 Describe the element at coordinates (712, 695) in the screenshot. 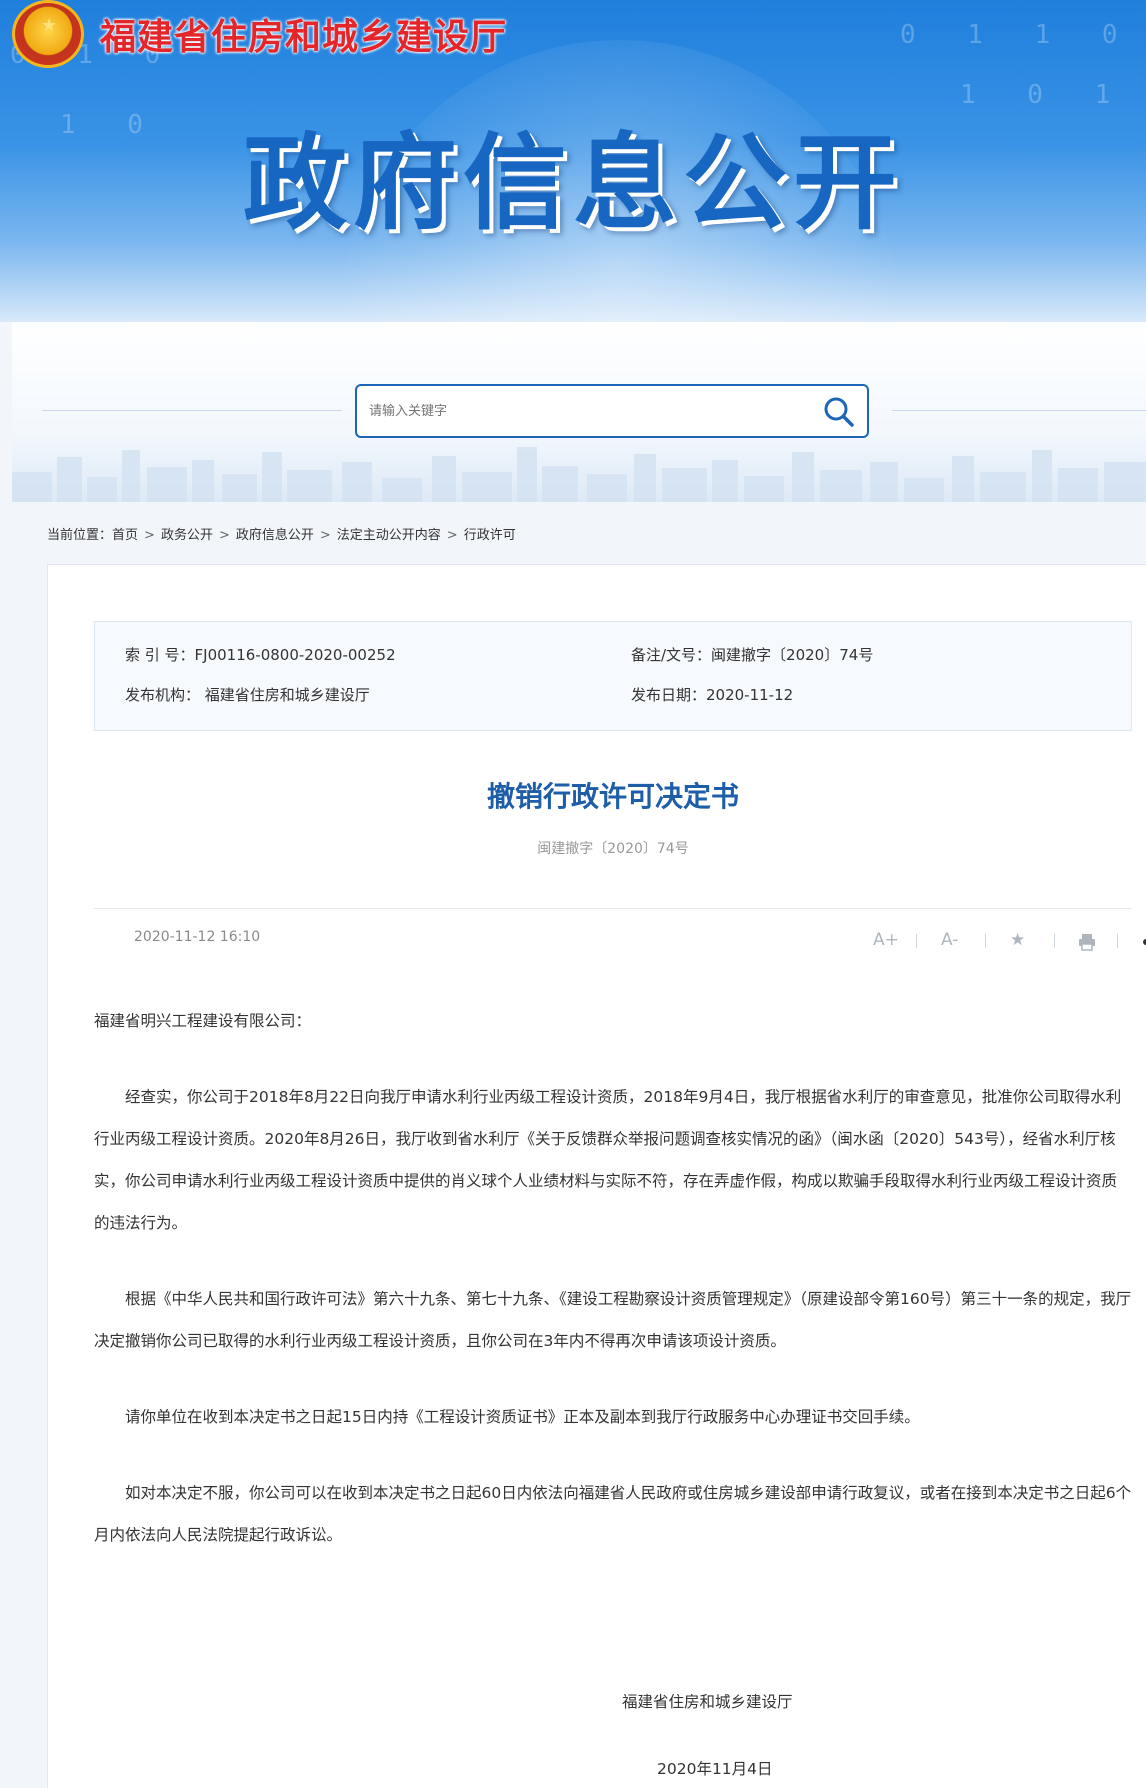

I see `meta-publish-date: 发布日期：2020-11-12` at that location.